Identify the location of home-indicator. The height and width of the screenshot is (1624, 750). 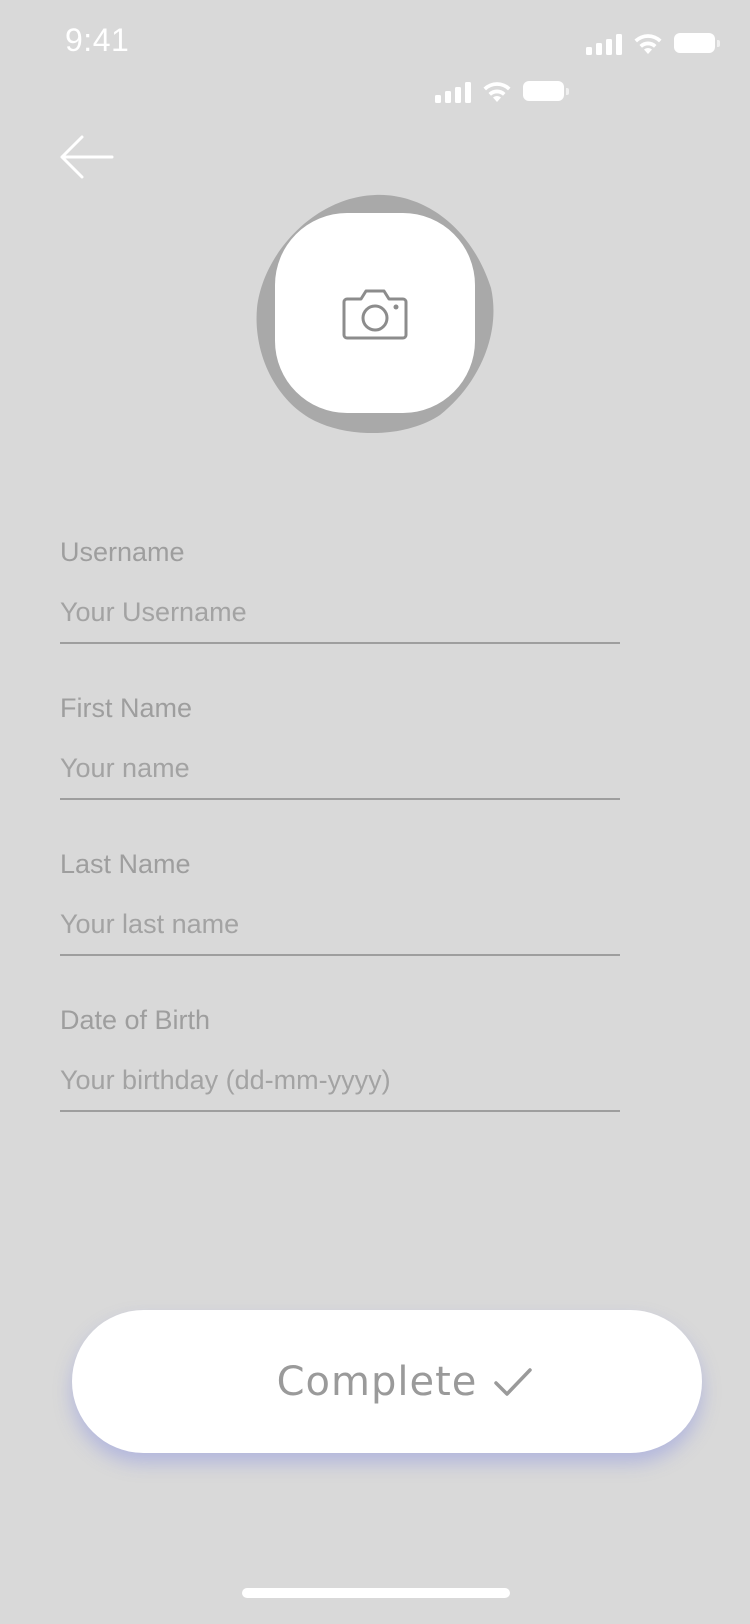
(376, 1593).